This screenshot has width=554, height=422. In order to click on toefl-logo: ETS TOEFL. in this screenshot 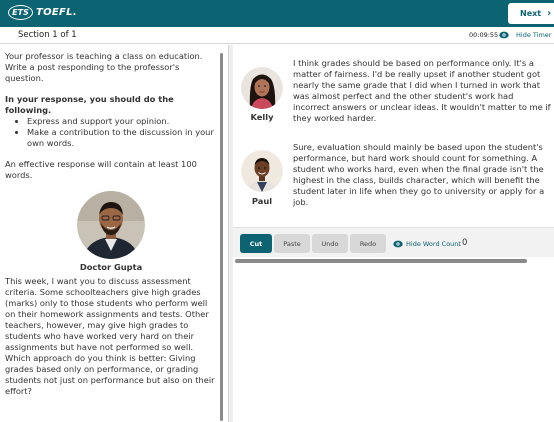, I will do `click(42, 12)`.